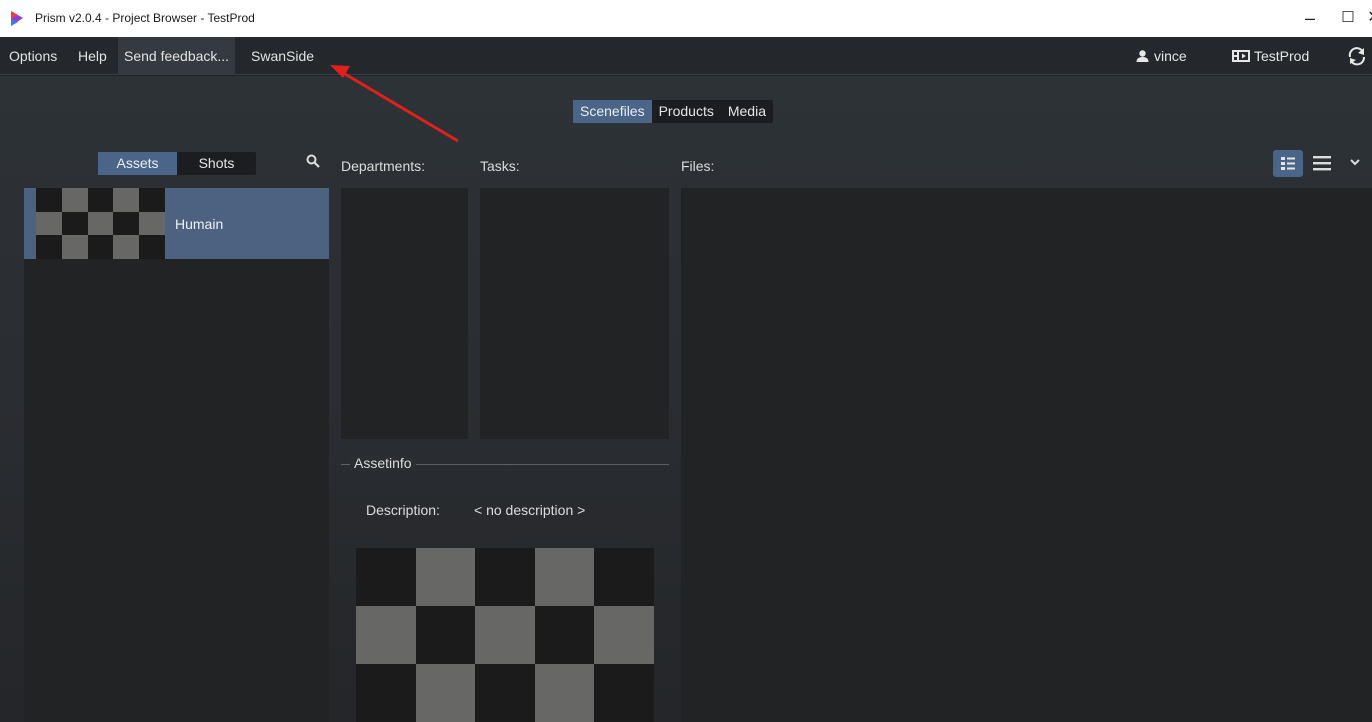  Describe the element at coordinates (199, 224) in the screenshot. I see `asset-name: Humain` at that location.